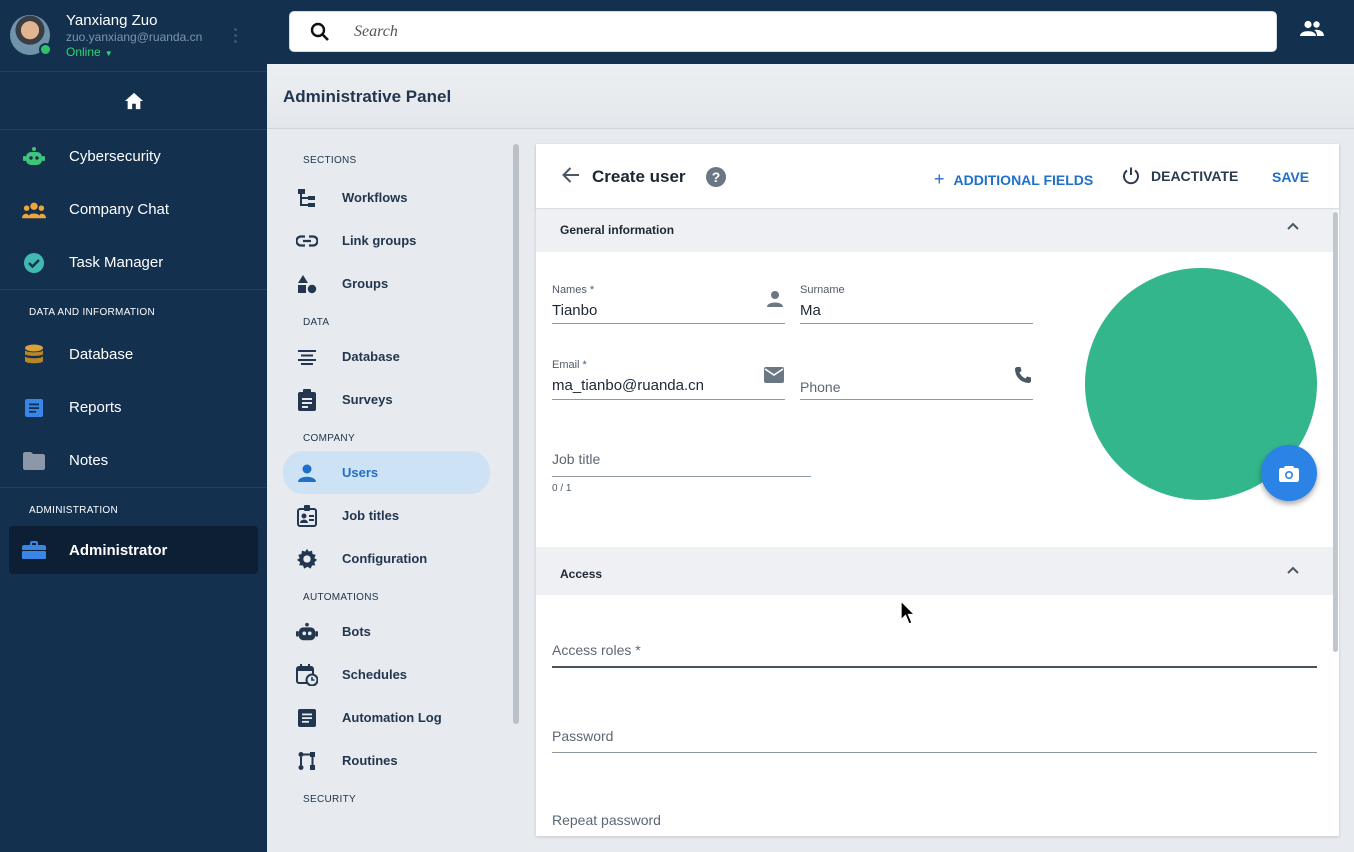 This screenshot has width=1354, height=852. Describe the element at coordinates (639, 176) in the screenshot. I see `card-title: Create user` at that location.